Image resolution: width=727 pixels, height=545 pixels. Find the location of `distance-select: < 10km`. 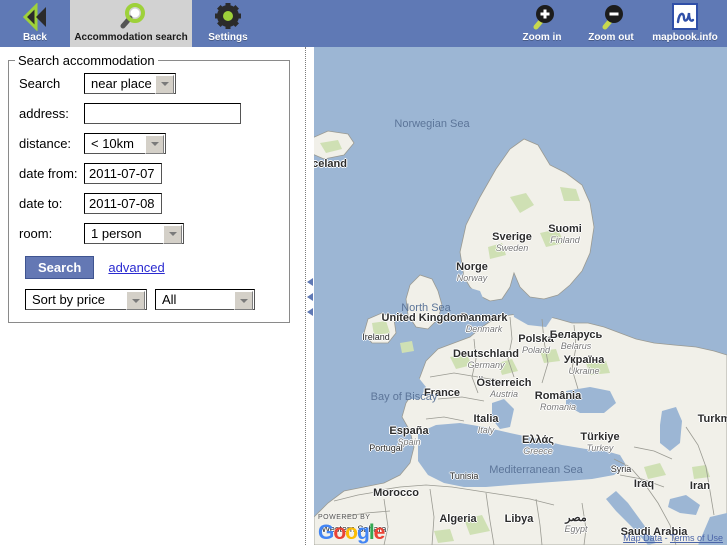

distance-select: < 10km is located at coordinates (125, 143).